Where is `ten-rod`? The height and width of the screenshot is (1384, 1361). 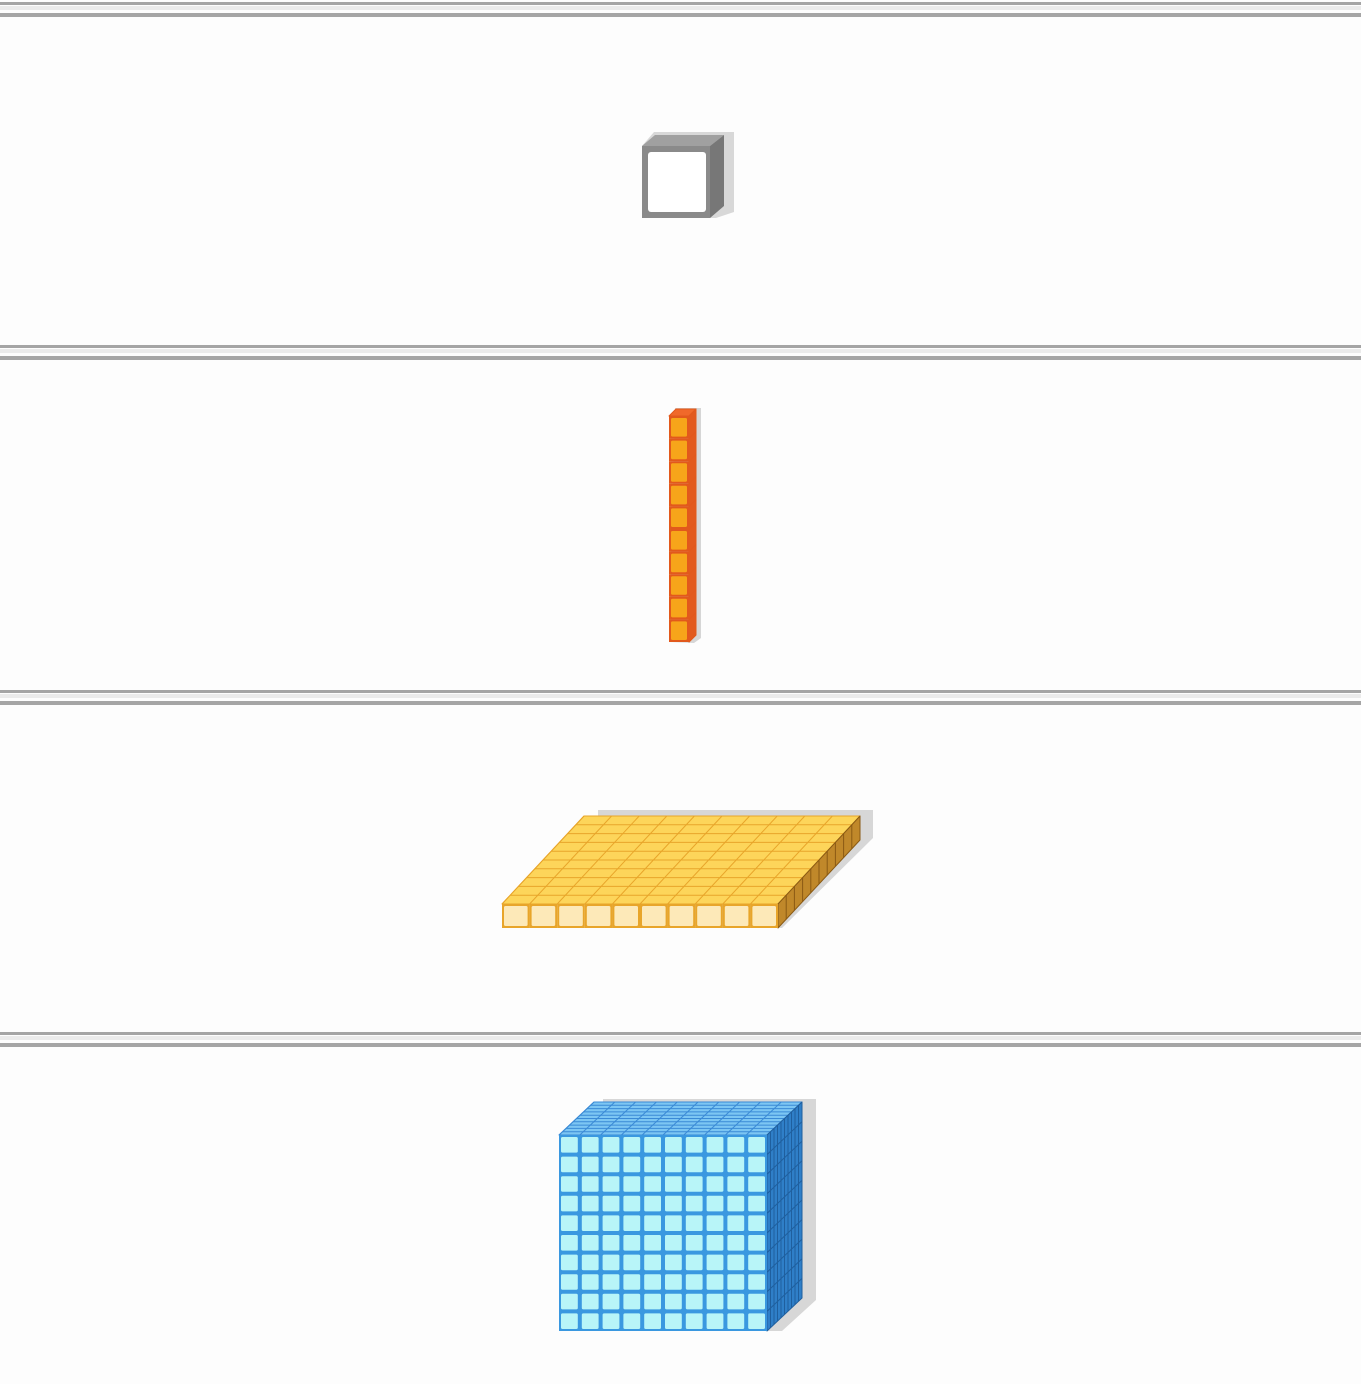 ten-rod is located at coordinates (684, 525).